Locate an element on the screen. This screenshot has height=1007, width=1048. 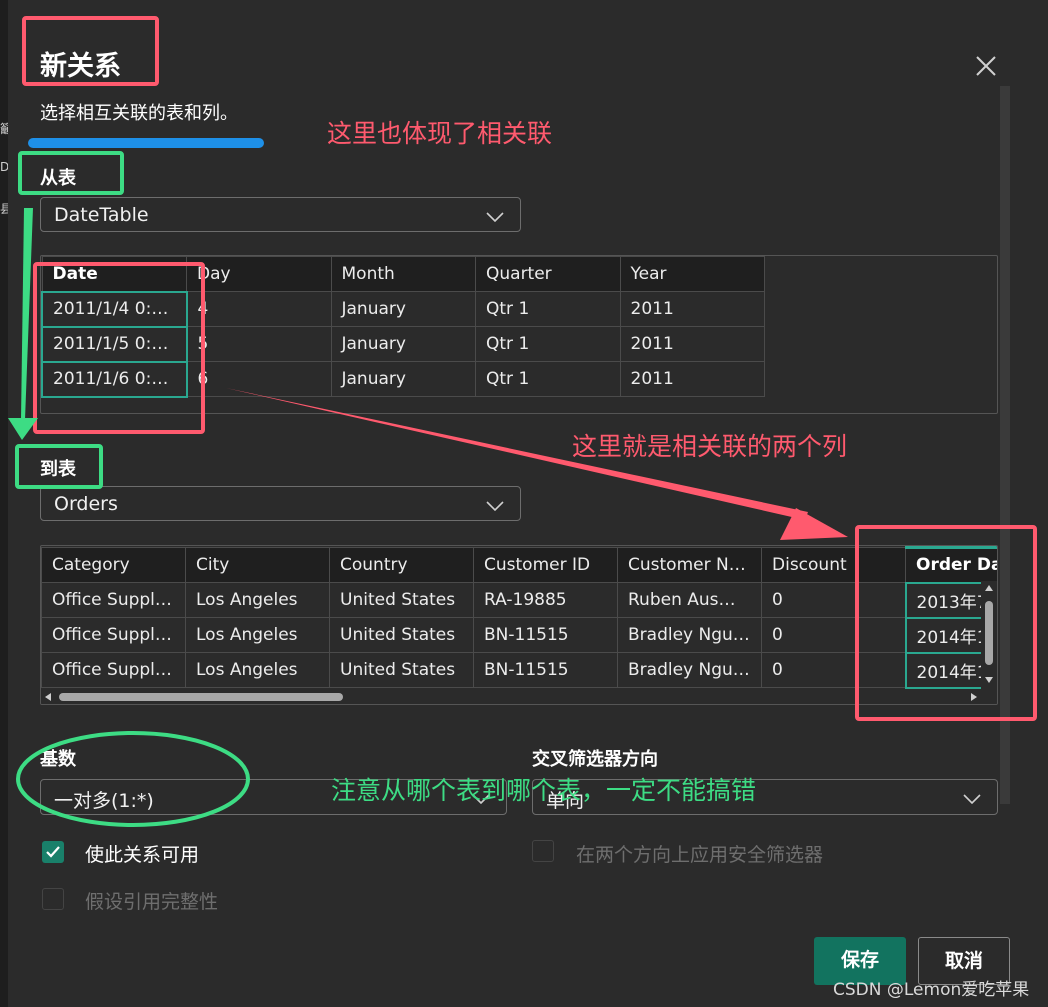
annotation-ellipse-cardinality is located at coordinates (133, 779).